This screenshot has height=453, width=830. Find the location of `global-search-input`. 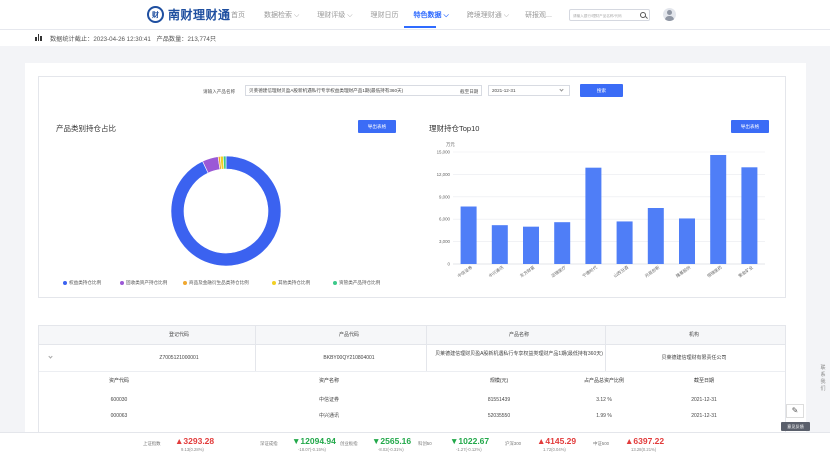

global-search-input is located at coordinates (607, 15).